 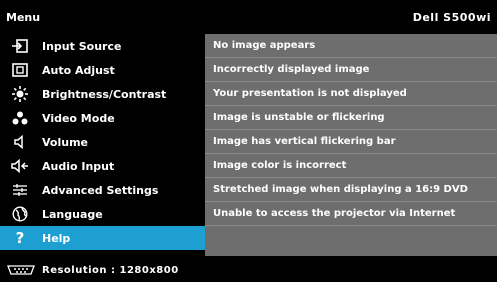 I want to click on menu-item-video-mode: Video Mode, so click(x=102, y=118).